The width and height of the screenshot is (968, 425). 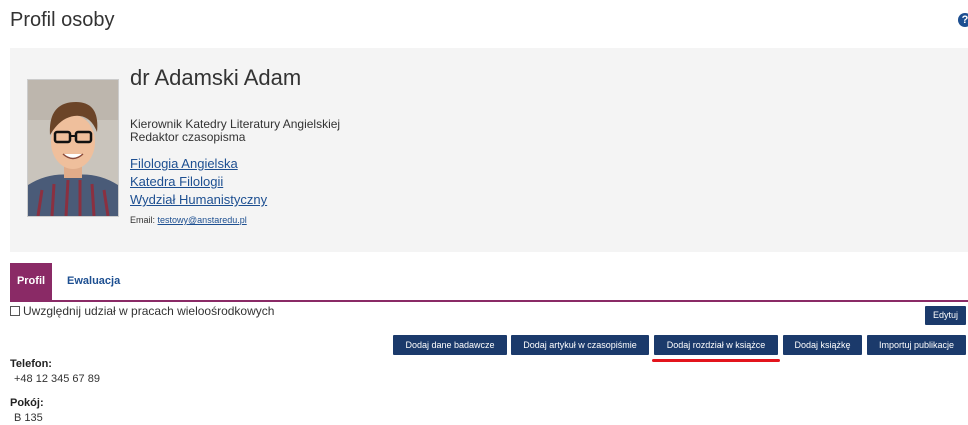 What do you see at coordinates (28, 418) in the screenshot?
I see `room-value: B 135` at bounding box center [28, 418].